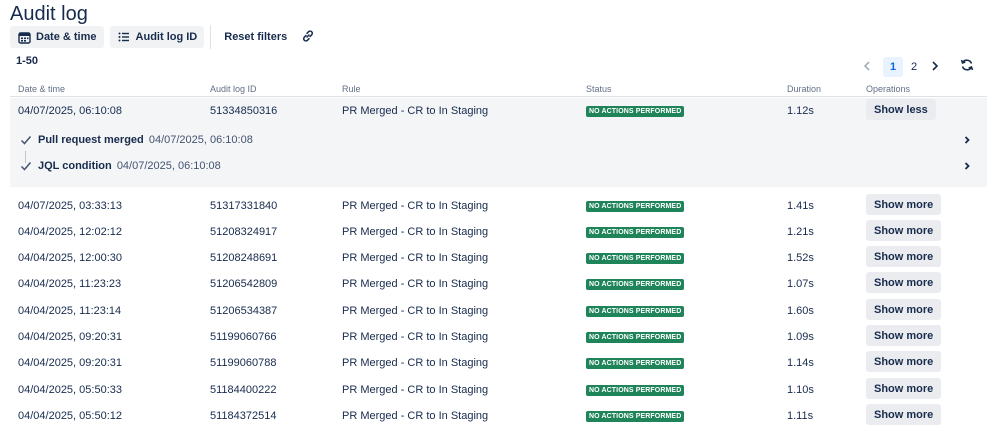  Describe the element at coordinates (70, 284) in the screenshot. I see `row-date: 04/04/2025, 11:23:23` at that location.